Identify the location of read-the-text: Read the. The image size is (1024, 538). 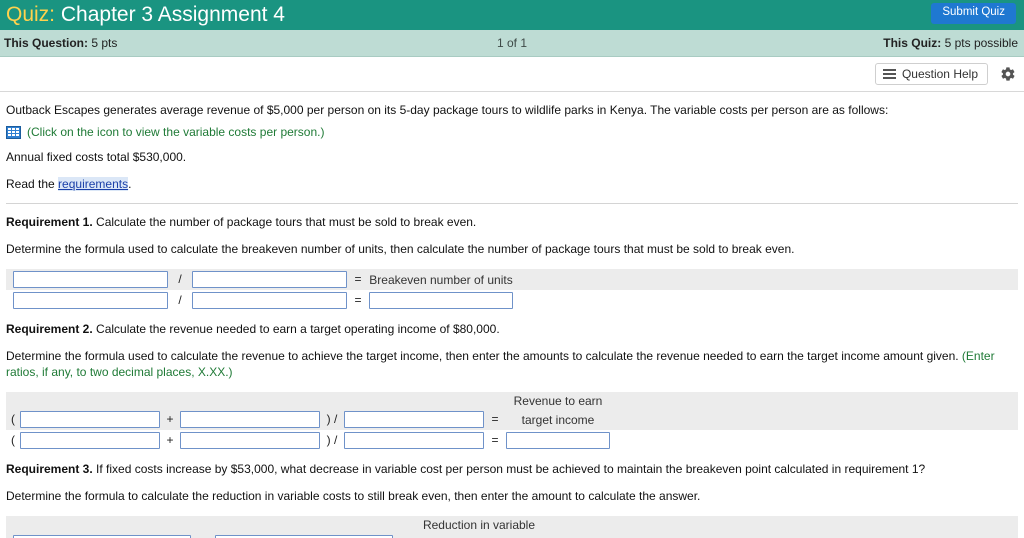
(32, 184).